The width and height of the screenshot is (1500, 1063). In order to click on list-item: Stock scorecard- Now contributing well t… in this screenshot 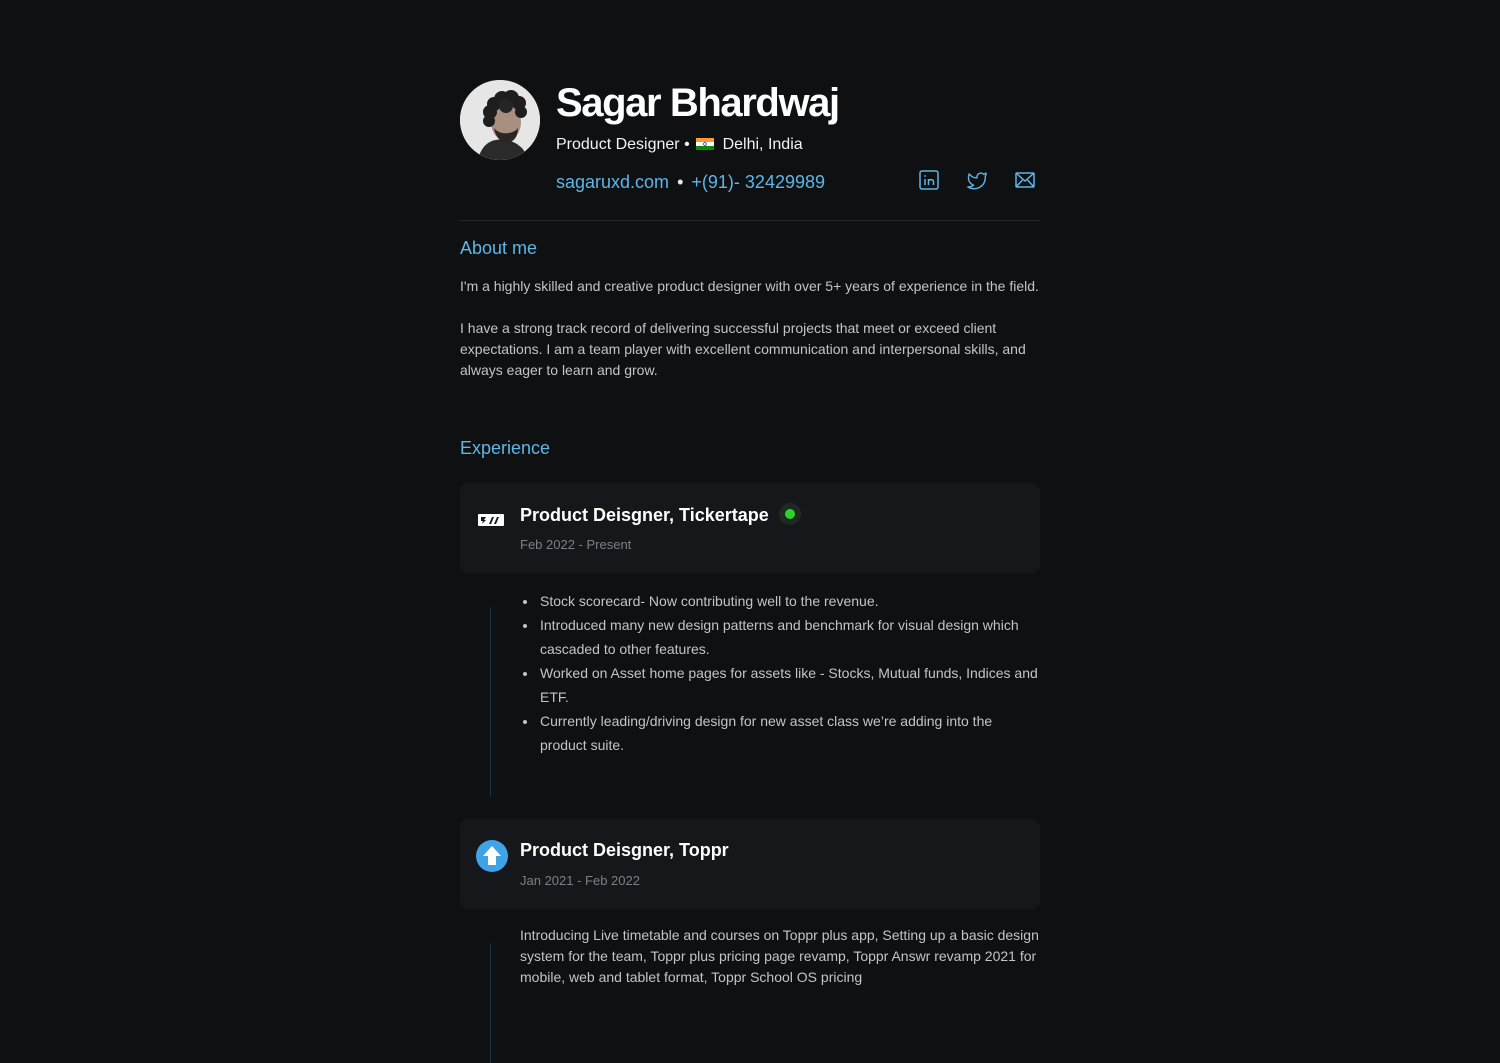, I will do `click(781, 601)`.